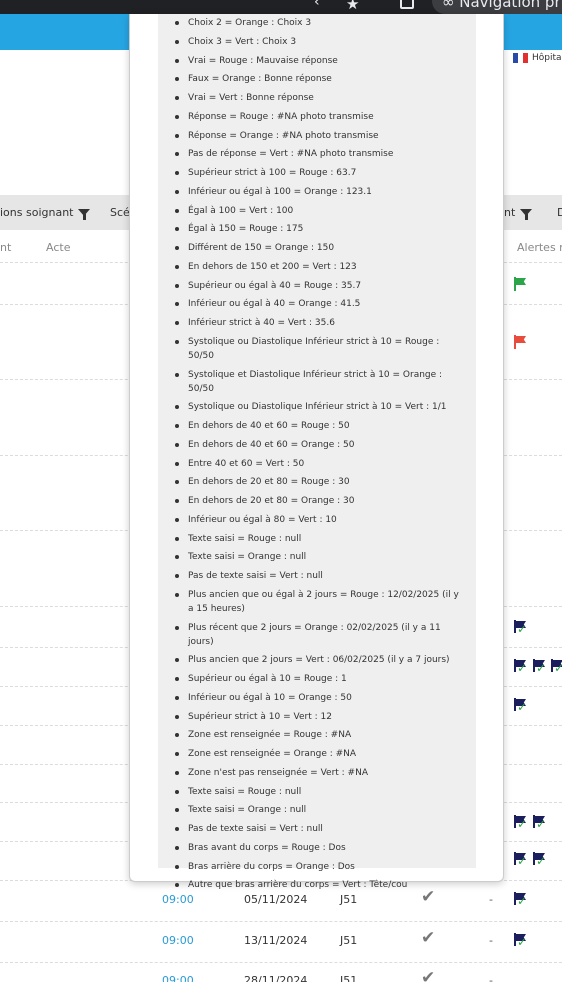 Image resolution: width=562 pixels, height=982 pixels. I want to click on filter-care-actions: ions soignant, so click(45, 213).